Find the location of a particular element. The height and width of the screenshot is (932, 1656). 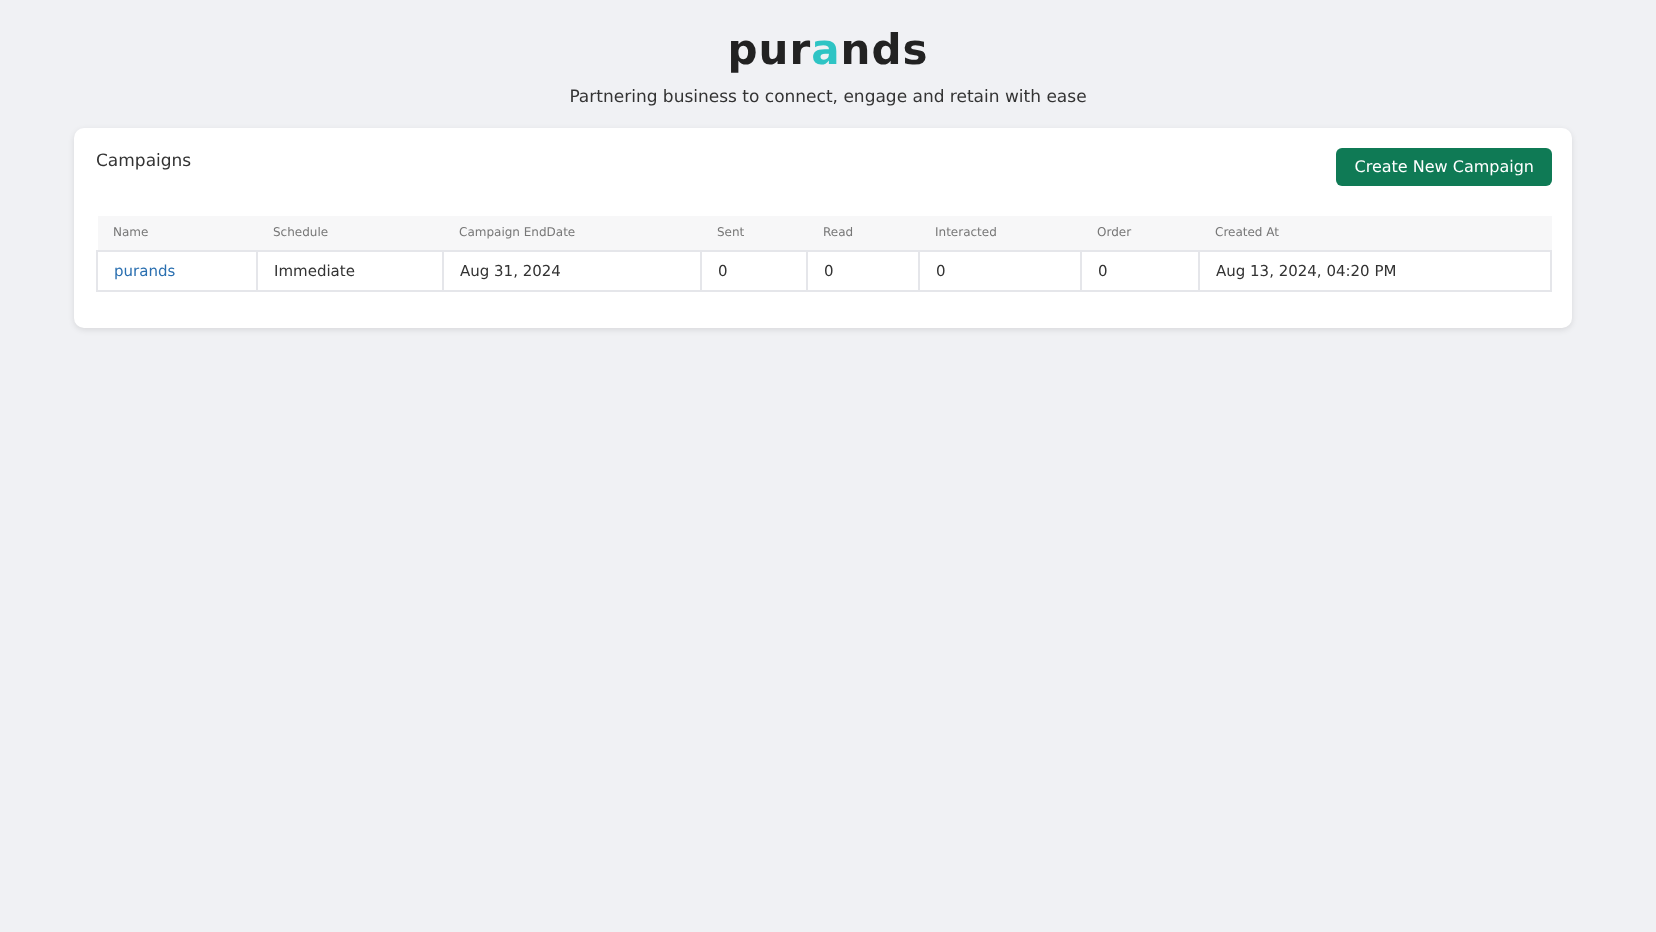

card-title: Campaigns is located at coordinates (144, 162).